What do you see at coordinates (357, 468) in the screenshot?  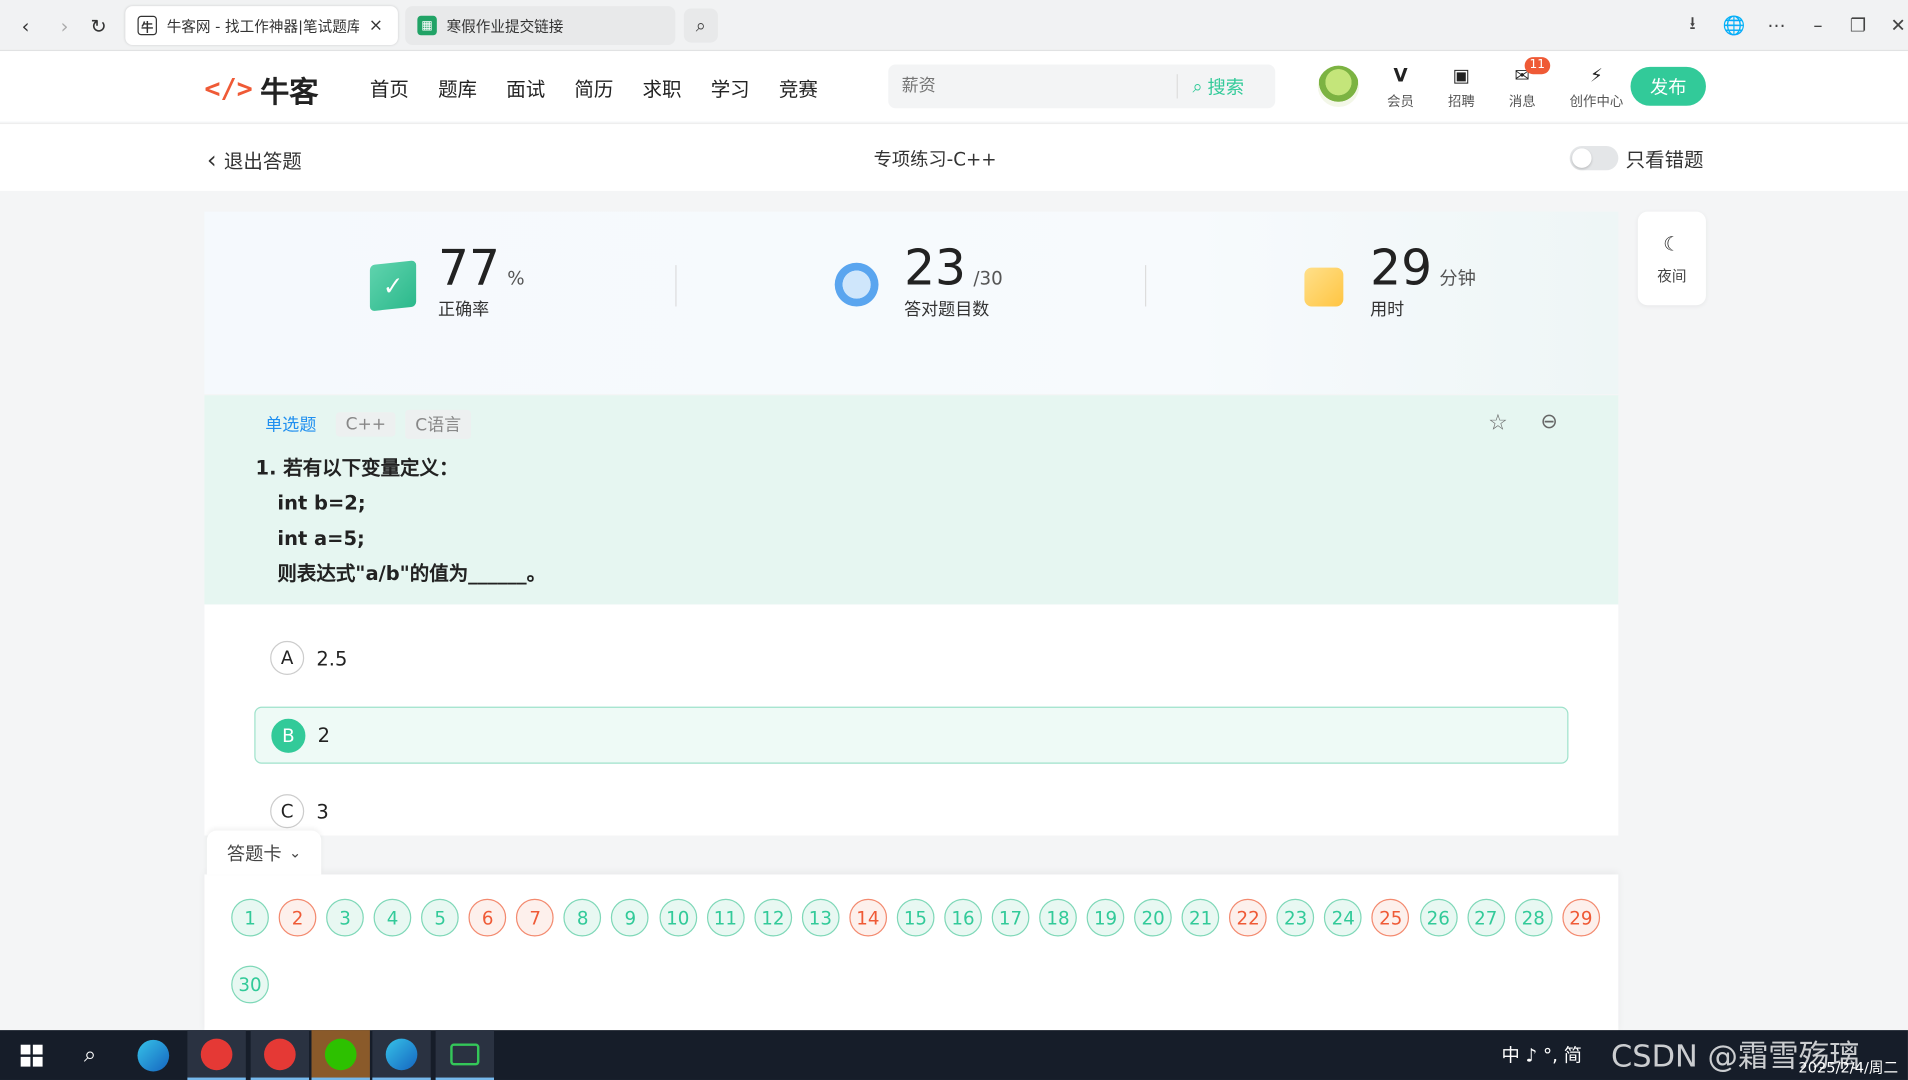 I see `question-line: 1. 若有以下变量定义：` at bounding box center [357, 468].